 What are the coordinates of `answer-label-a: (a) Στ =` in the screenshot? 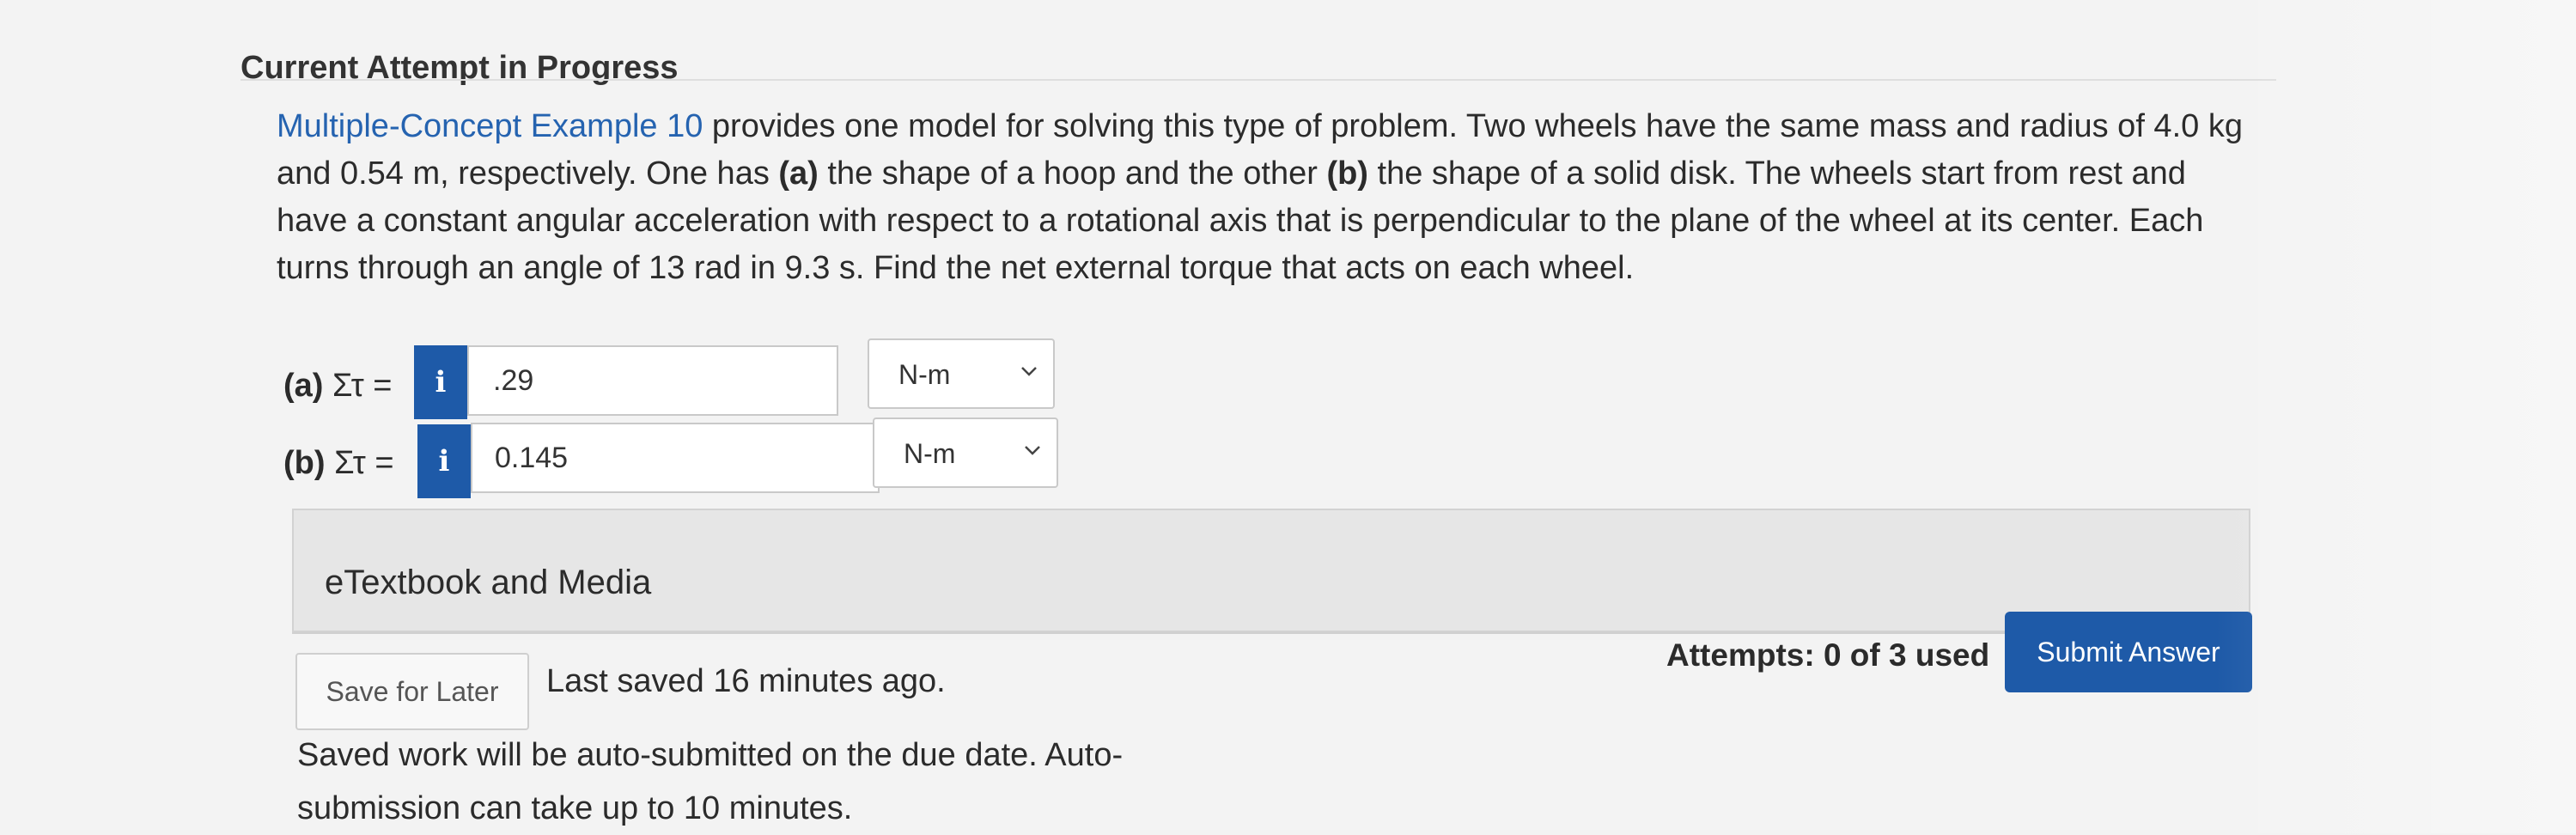 It's located at (337, 386).